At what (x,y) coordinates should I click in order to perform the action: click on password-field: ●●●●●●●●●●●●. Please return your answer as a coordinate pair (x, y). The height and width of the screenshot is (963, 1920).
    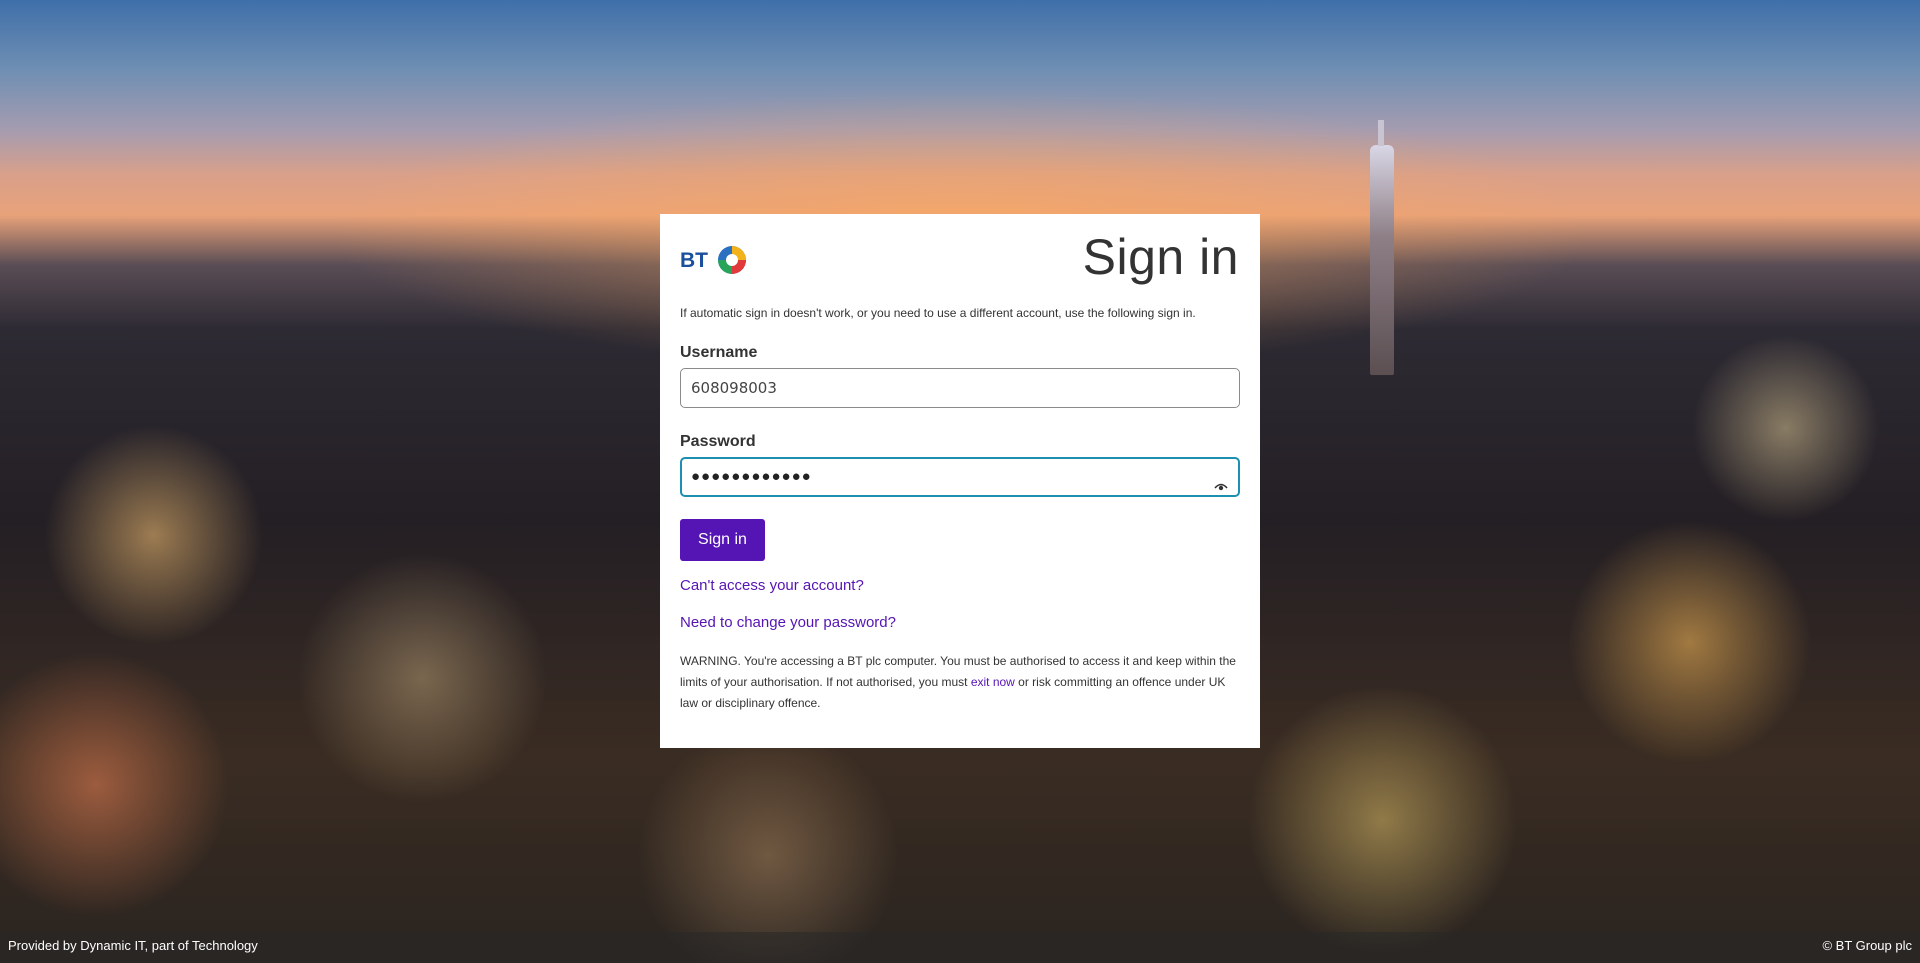
    Looking at the image, I should click on (960, 477).